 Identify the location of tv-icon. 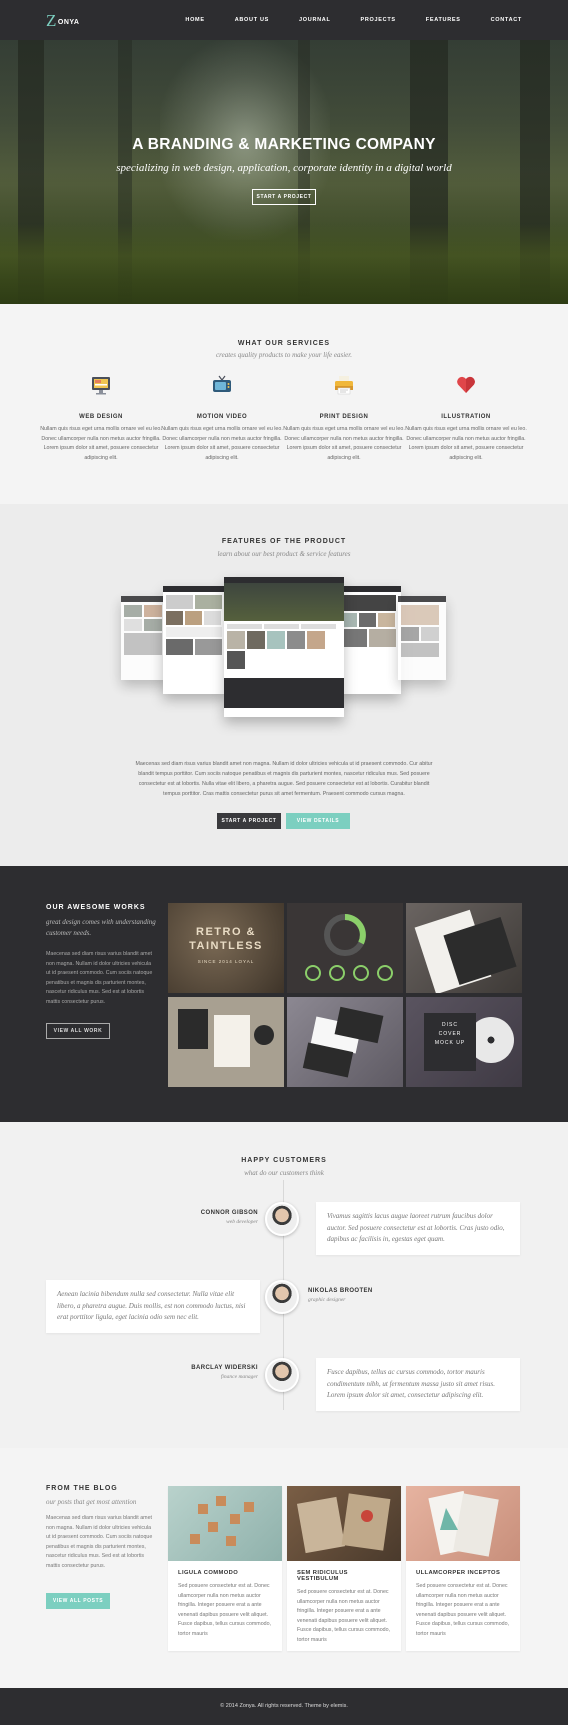
(222, 385).